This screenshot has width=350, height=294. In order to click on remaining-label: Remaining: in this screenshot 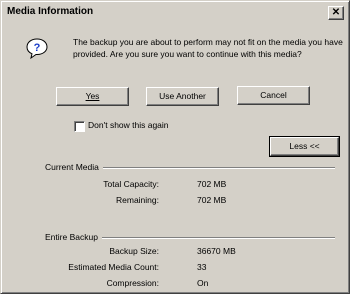, I will do `click(137, 200)`.